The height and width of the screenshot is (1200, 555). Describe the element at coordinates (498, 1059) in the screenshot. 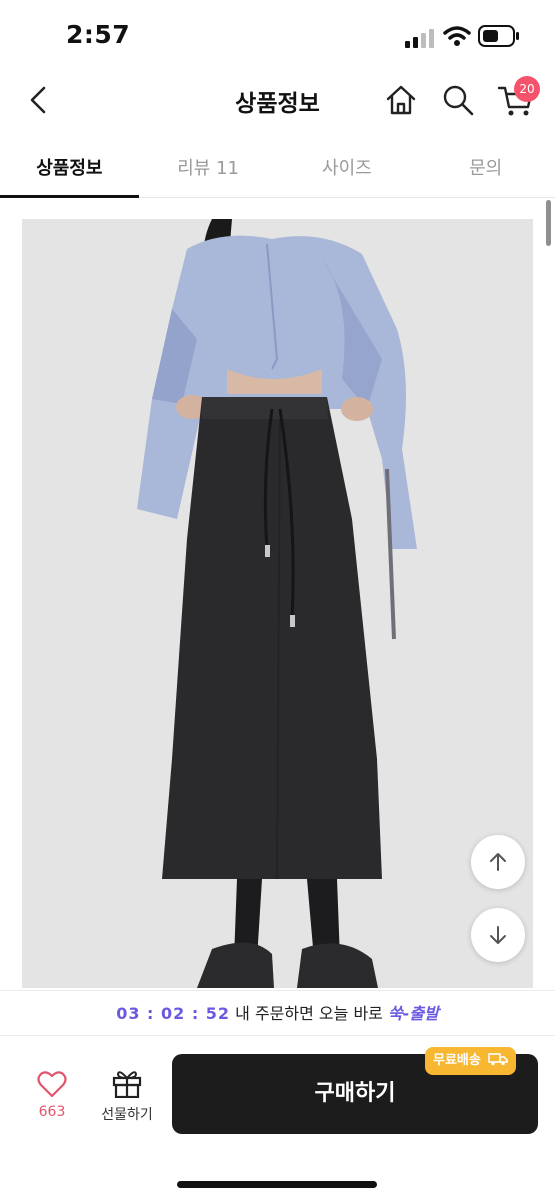

I see `delivery-truck-icon` at that location.